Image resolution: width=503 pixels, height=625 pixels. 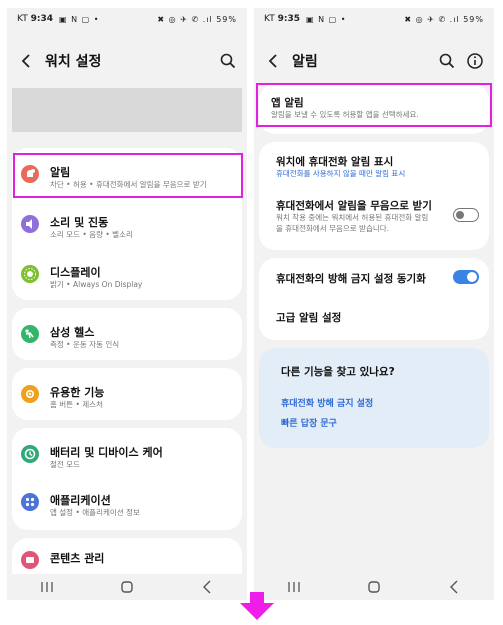 What do you see at coordinates (79, 222) in the screenshot?
I see `item-label: 소리 및 진동` at bounding box center [79, 222].